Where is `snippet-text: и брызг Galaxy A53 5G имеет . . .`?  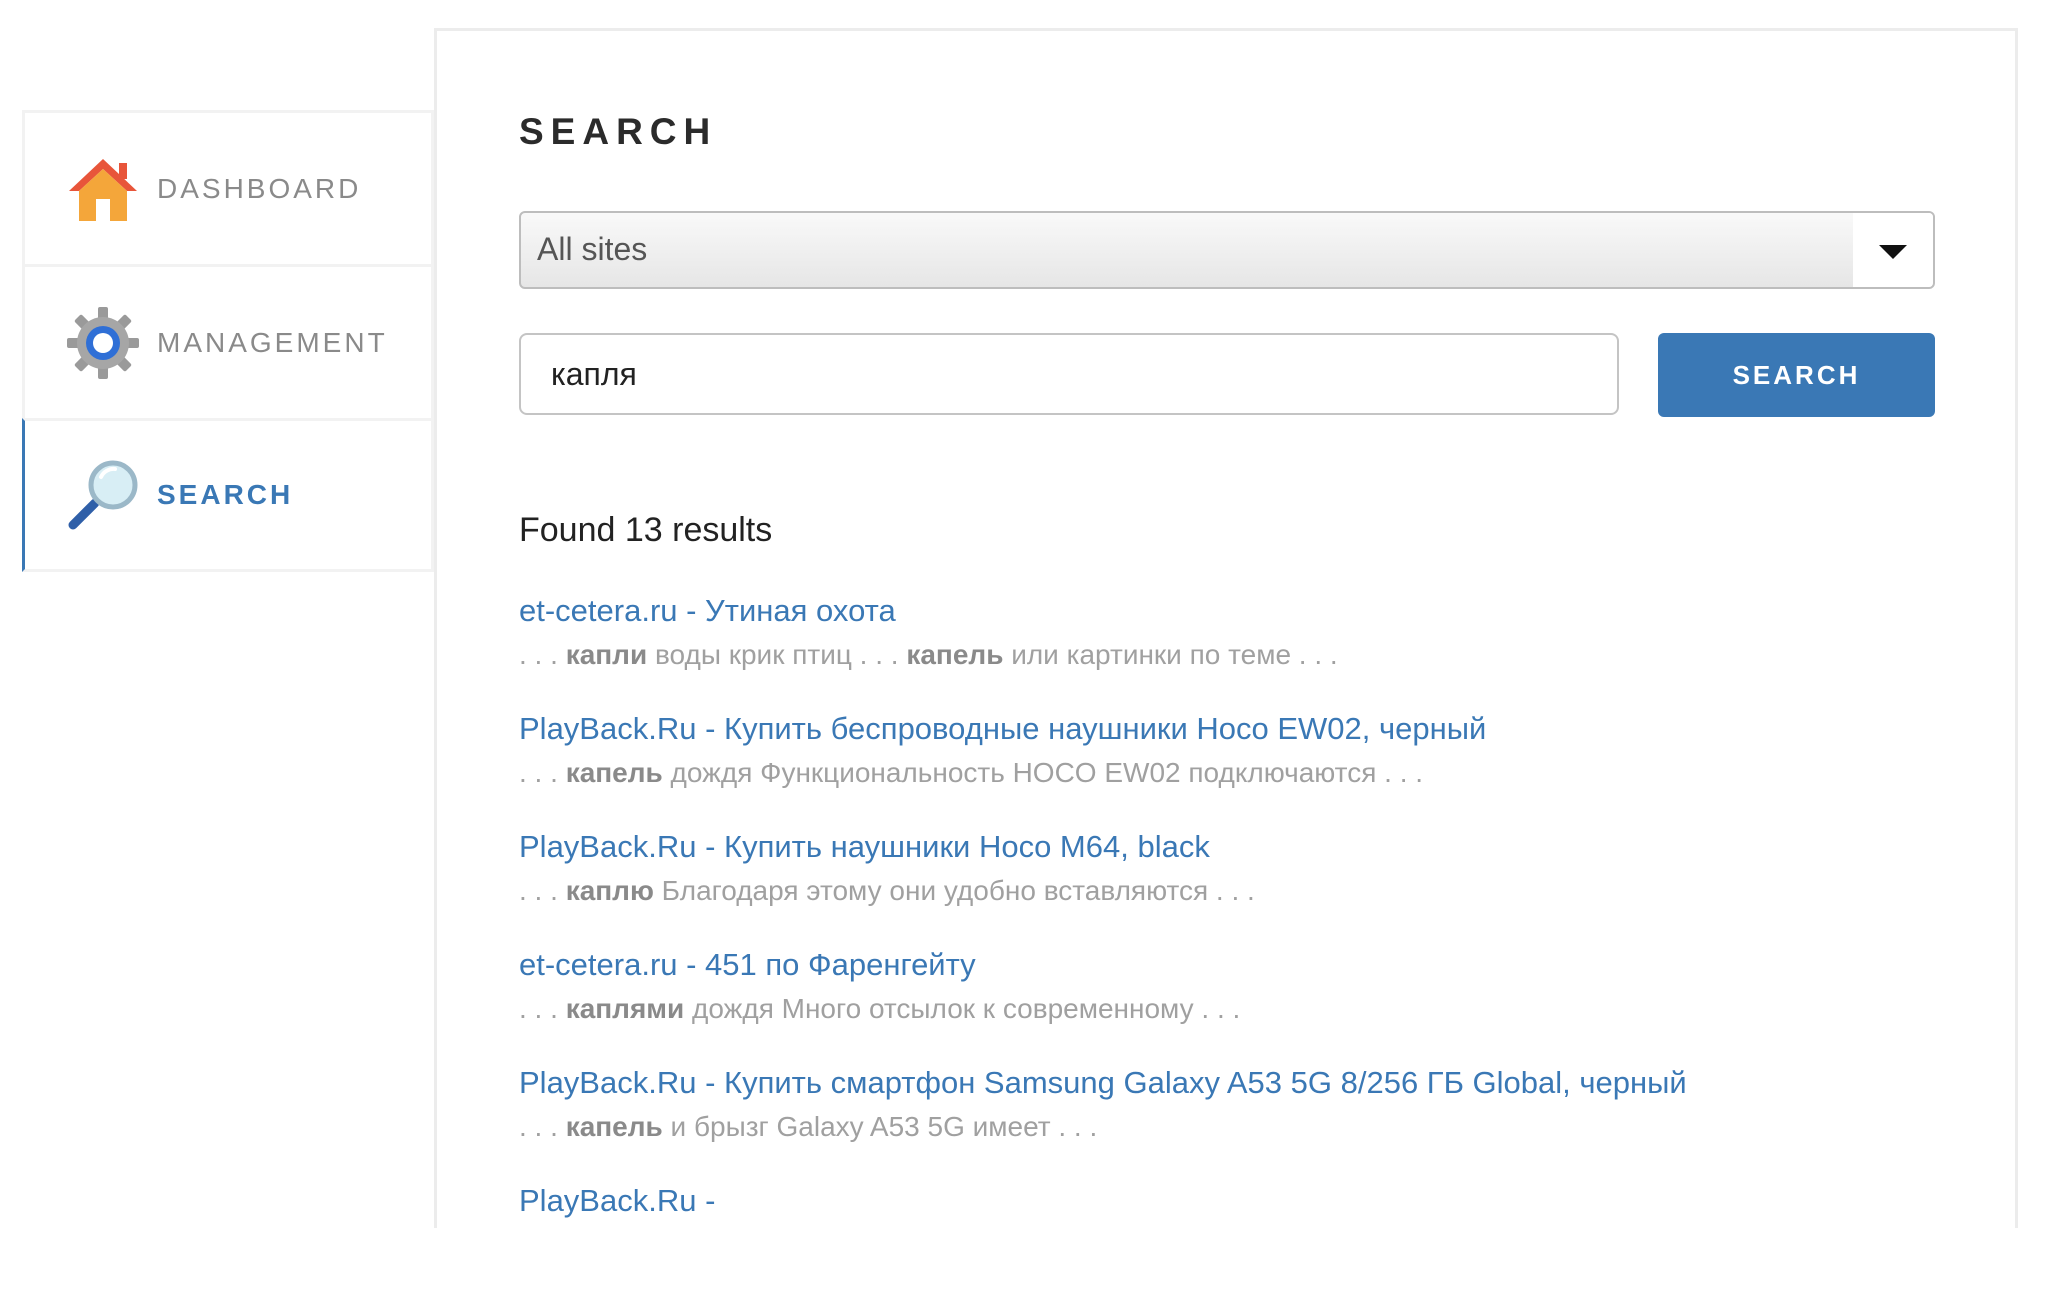 snippet-text: и брызг Galaxy A53 5G имеет . . . is located at coordinates (880, 1126).